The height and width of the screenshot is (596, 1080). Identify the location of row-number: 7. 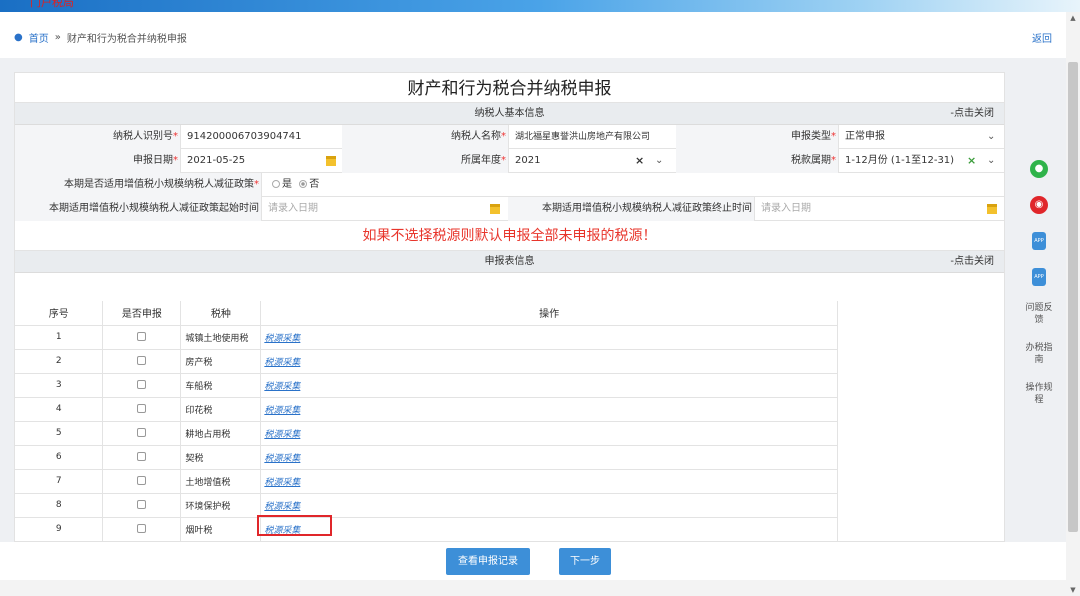
(59, 481).